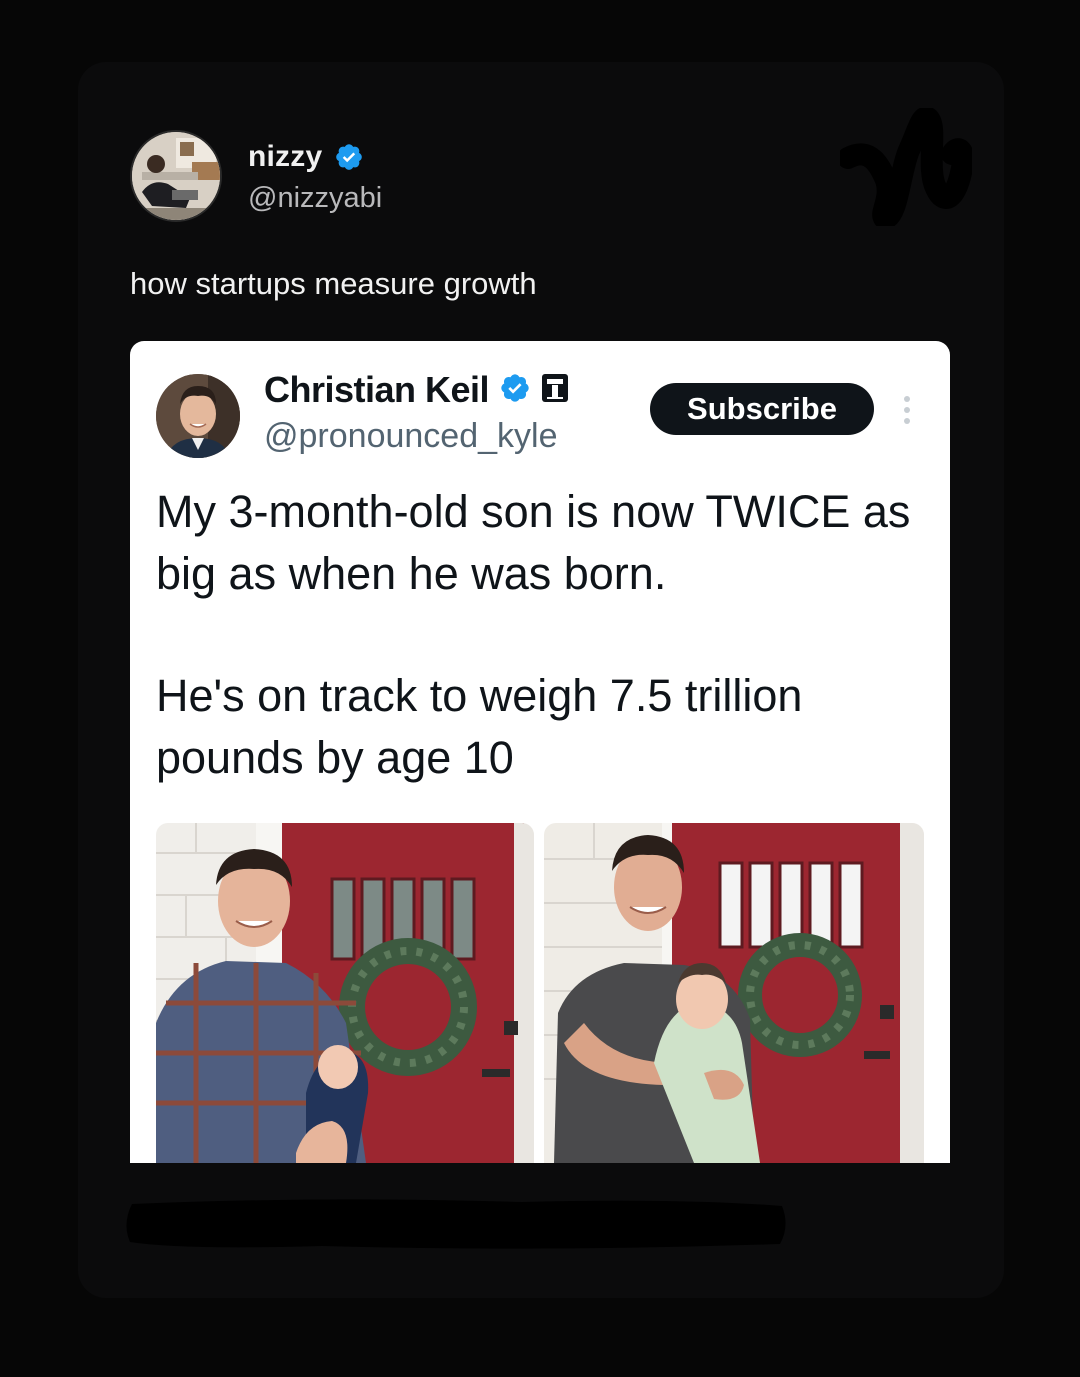 Image resolution: width=1080 pixels, height=1377 pixels. I want to click on photo-newborn, so click(345, 993).